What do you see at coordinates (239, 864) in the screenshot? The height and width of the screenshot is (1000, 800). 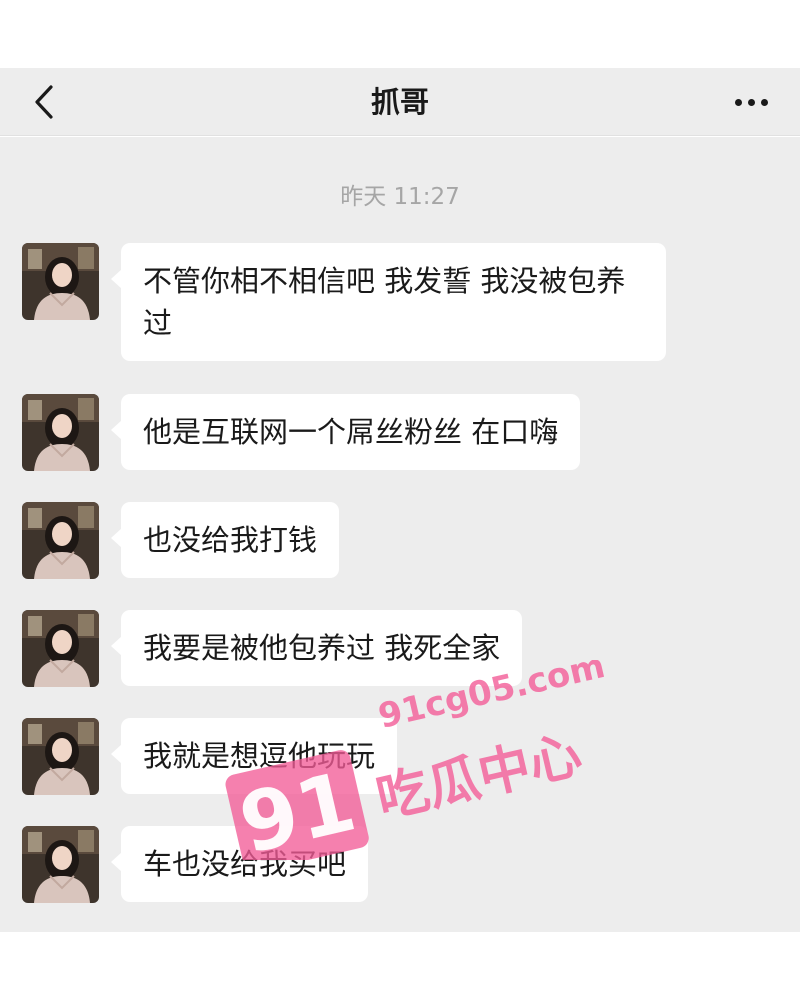 I see `message-bubble: 车也没给我买吧` at bounding box center [239, 864].